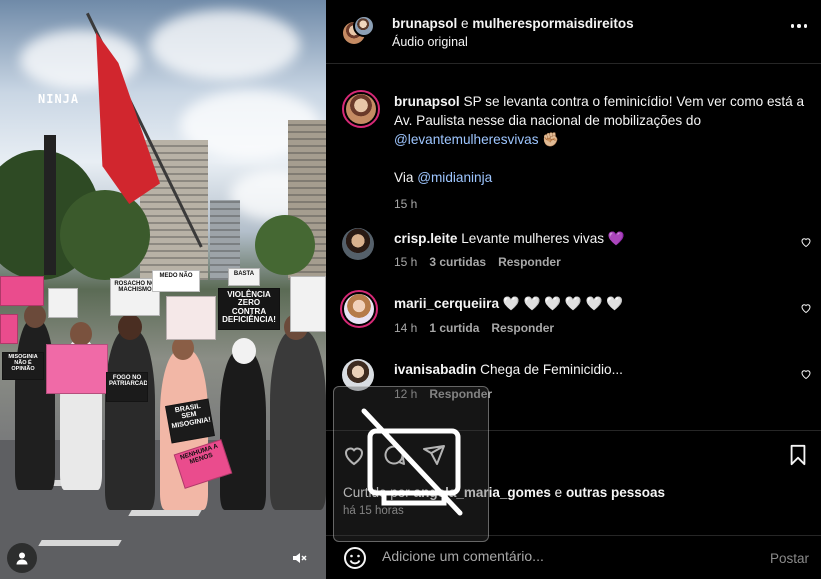  Describe the element at coordinates (558, 492) in the screenshot. I see `liked-by-connector: e` at that location.